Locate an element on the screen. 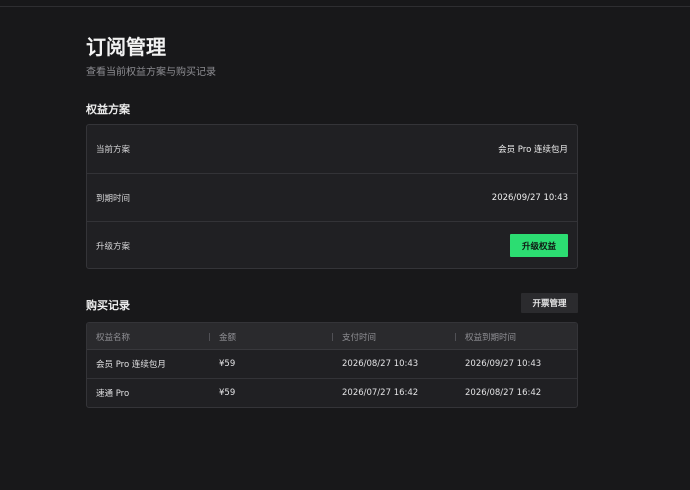  page-subtitle: 查看当前权益方案与购买记录 is located at coordinates (151, 72).